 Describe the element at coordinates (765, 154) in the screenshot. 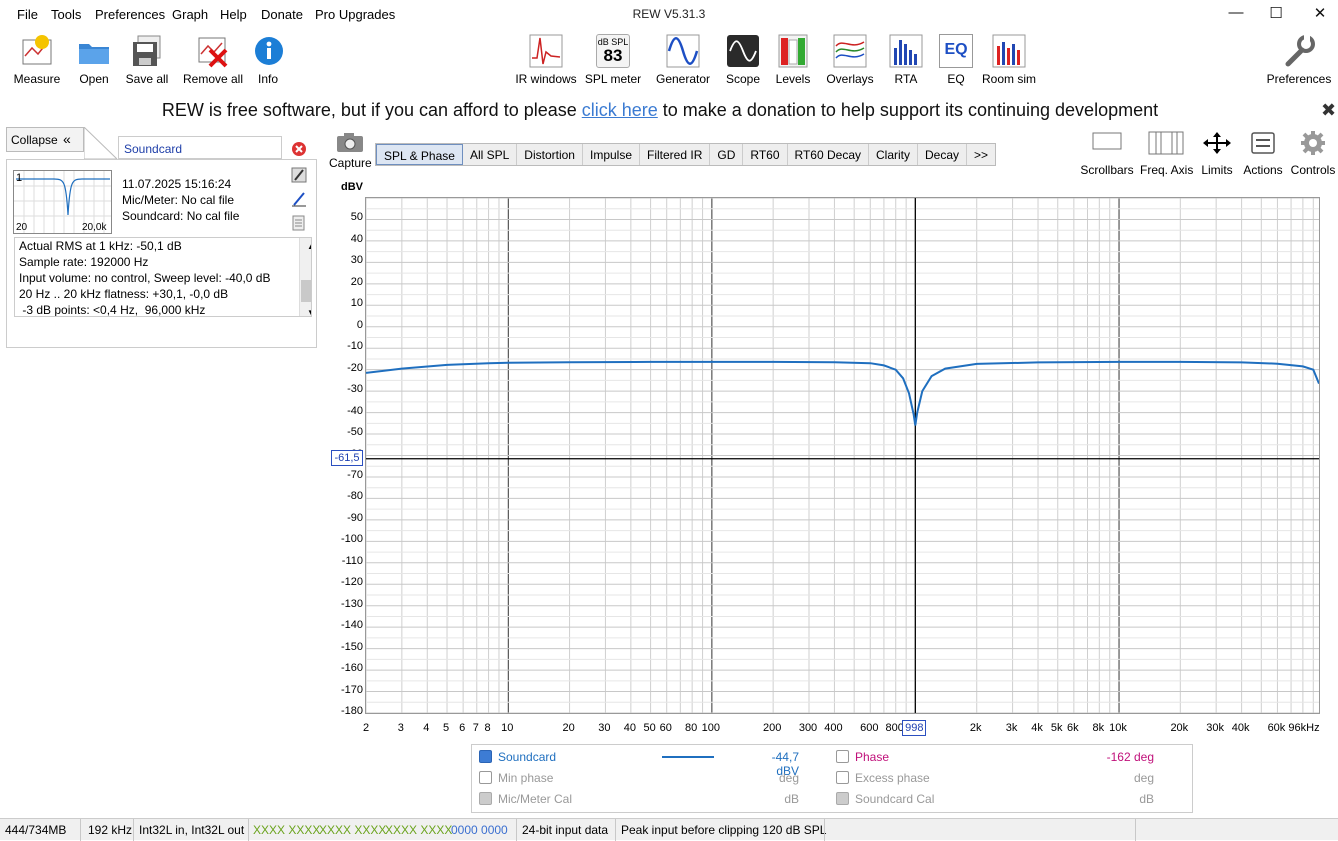

I see `tab-rt60: RT60` at that location.